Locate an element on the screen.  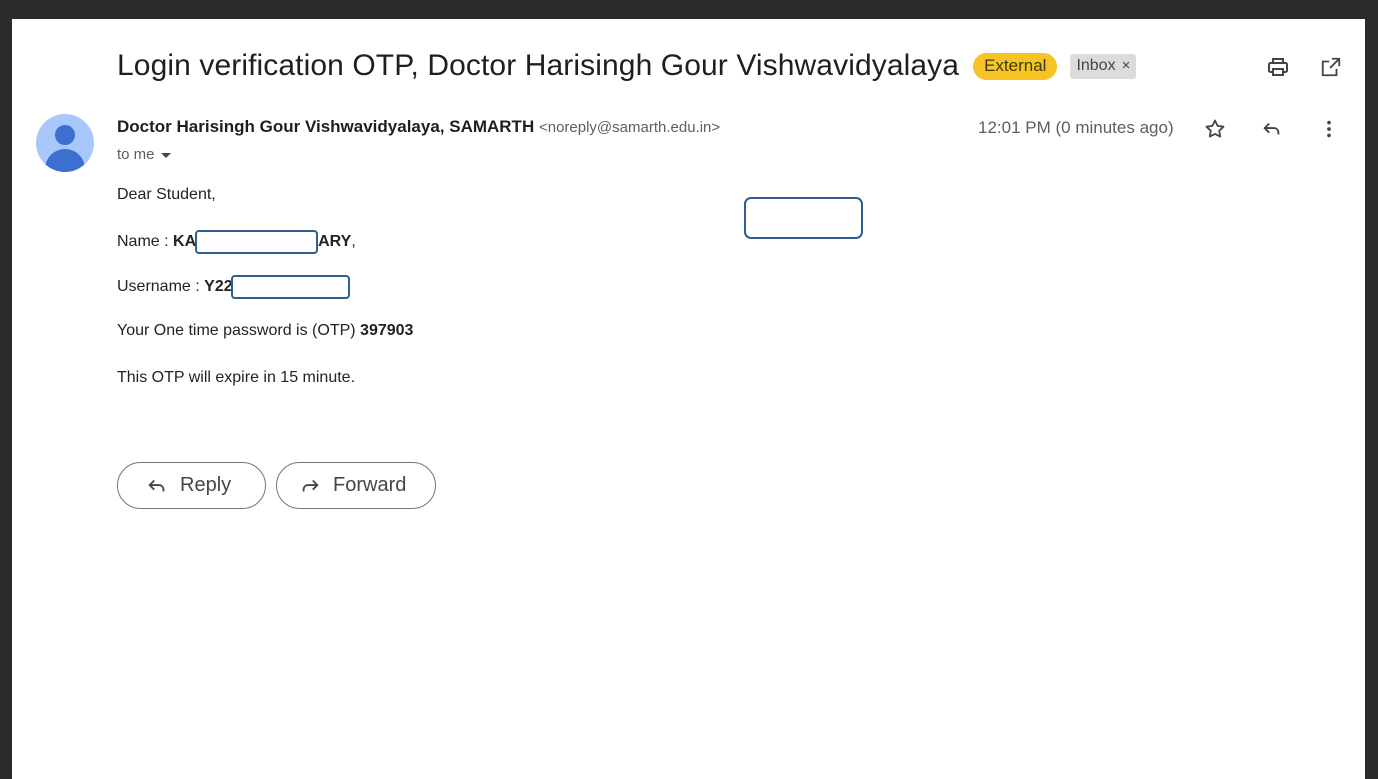
more-vert-icon is located at coordinates (1329, 129).